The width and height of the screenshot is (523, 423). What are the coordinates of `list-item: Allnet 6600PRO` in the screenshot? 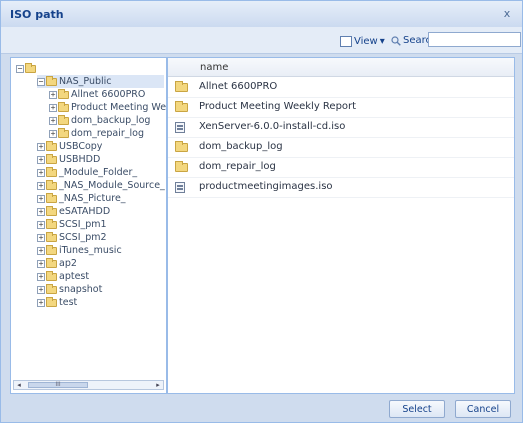 It's located at (341, 87).